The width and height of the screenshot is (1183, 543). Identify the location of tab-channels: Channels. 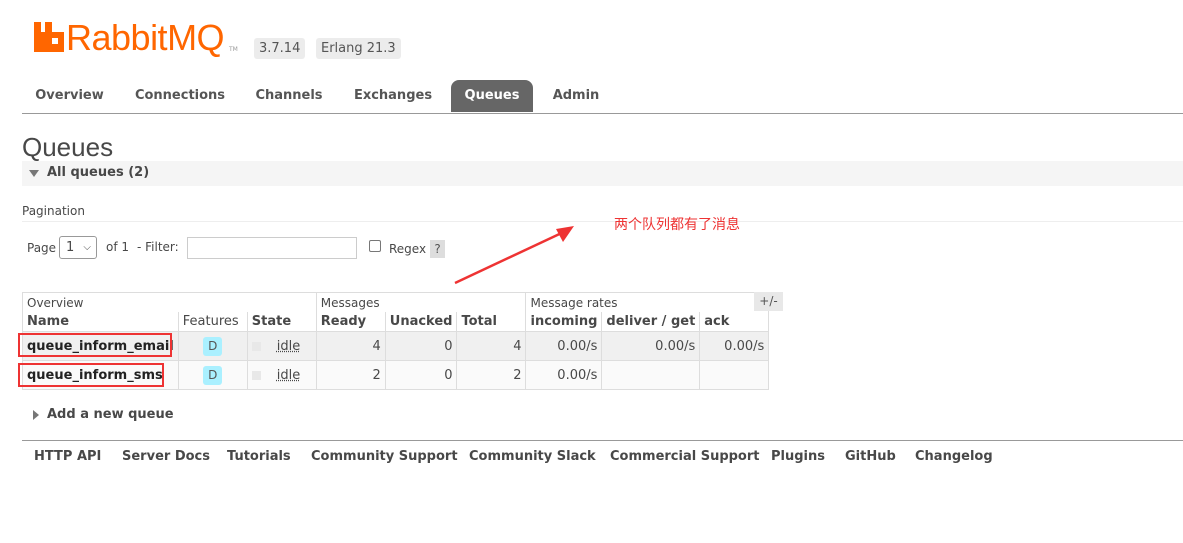
(289, 96).